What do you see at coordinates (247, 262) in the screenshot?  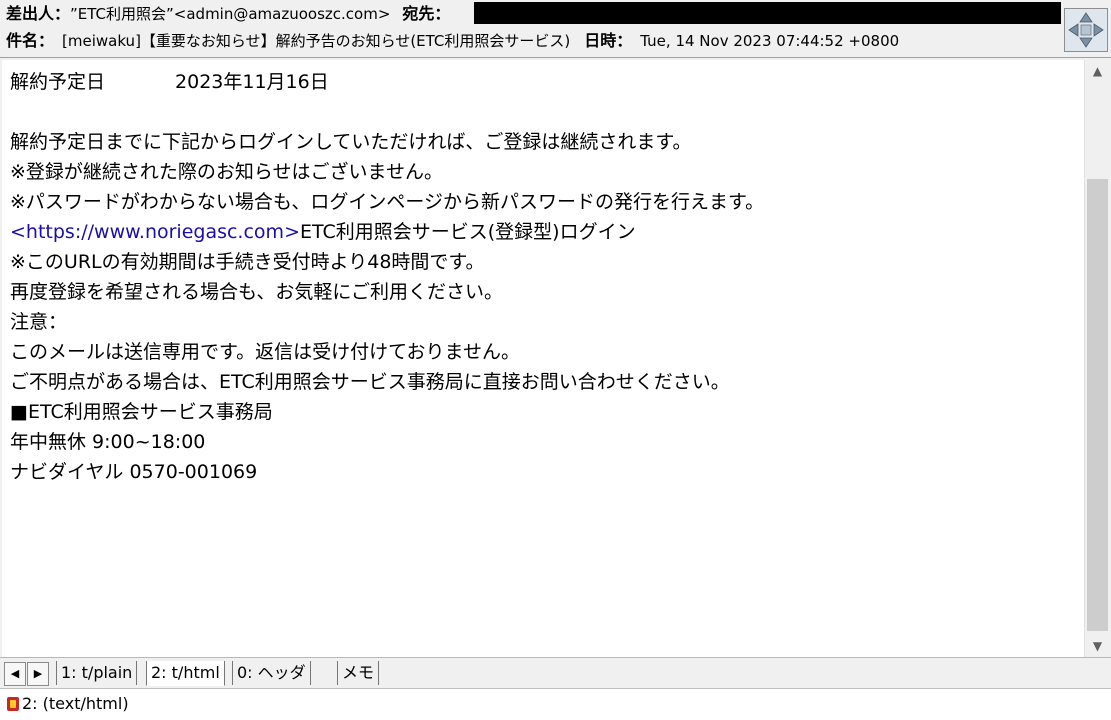 I see `body-text-line: ※このURLの有効期間は手続き受付時より48時間です。` at bounding box center [247, 262].